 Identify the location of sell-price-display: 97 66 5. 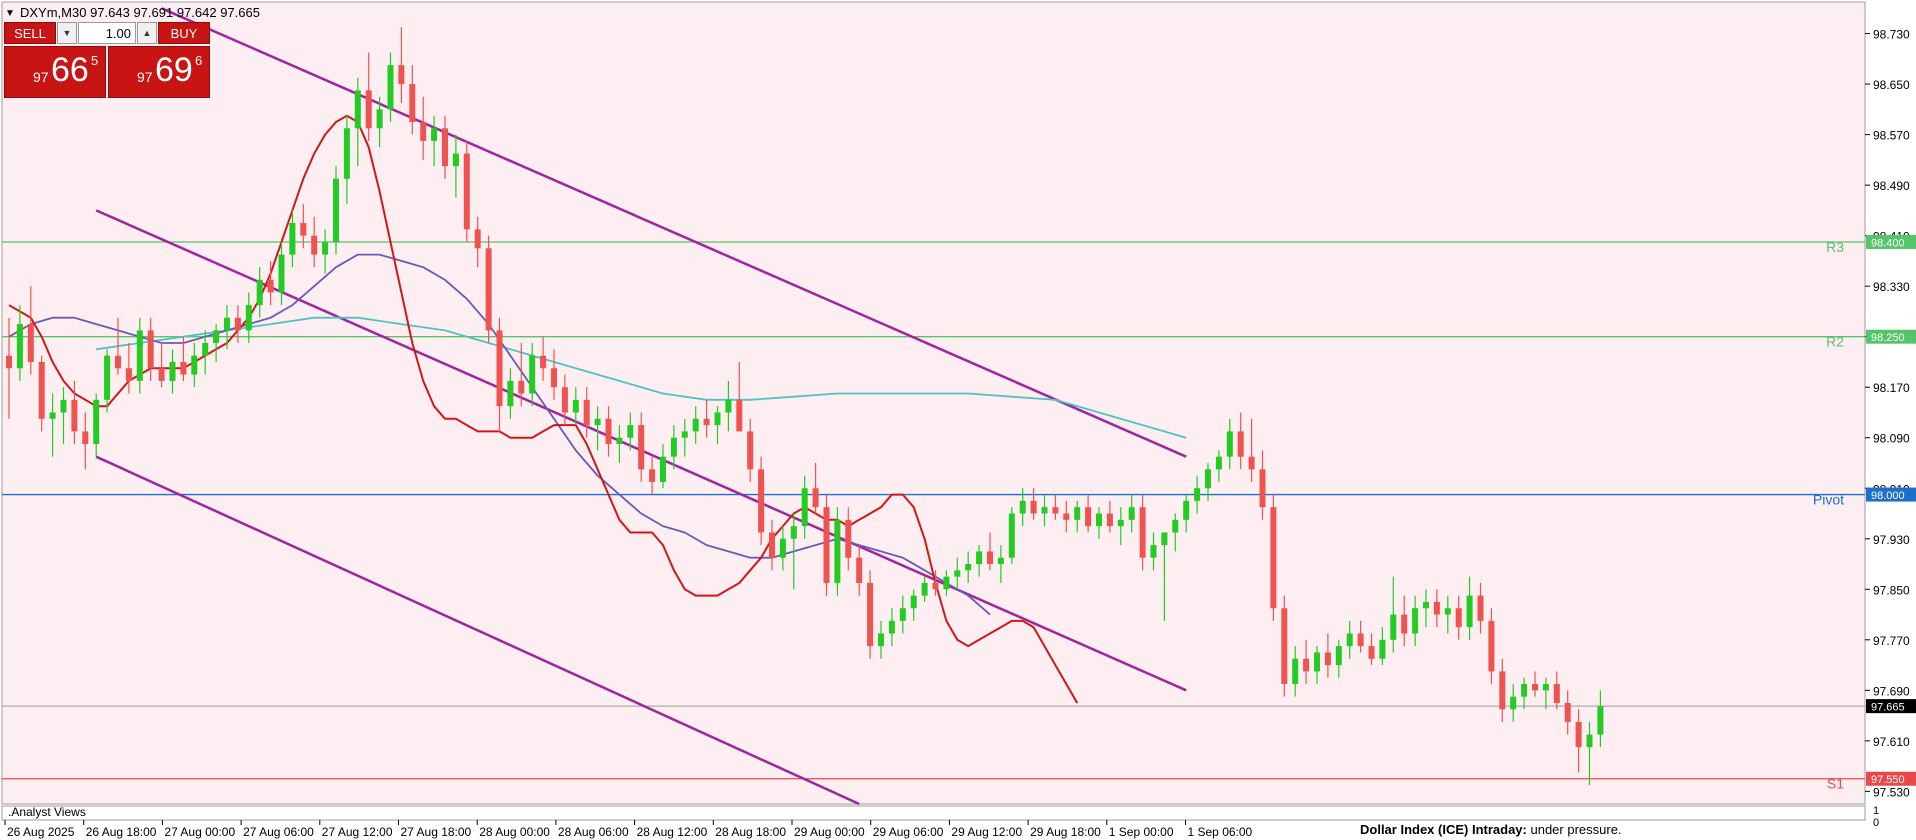
(55, 72).